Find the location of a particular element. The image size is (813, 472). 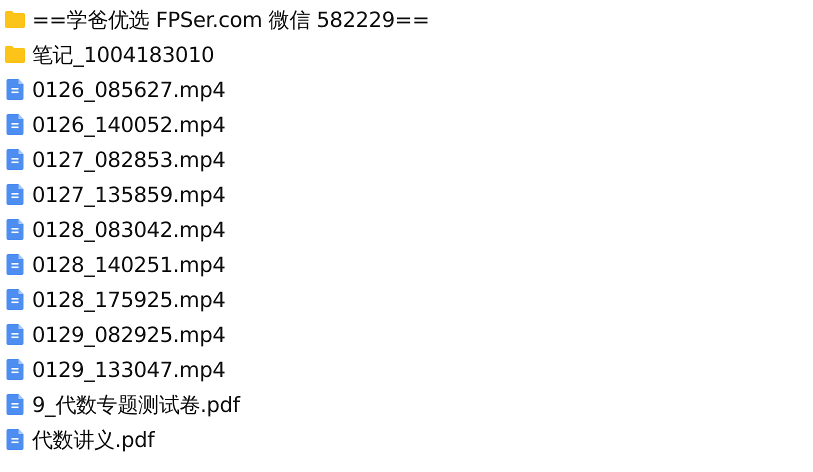

file-name: 0129_133047.mp4 is located at coordinates (129, 370).